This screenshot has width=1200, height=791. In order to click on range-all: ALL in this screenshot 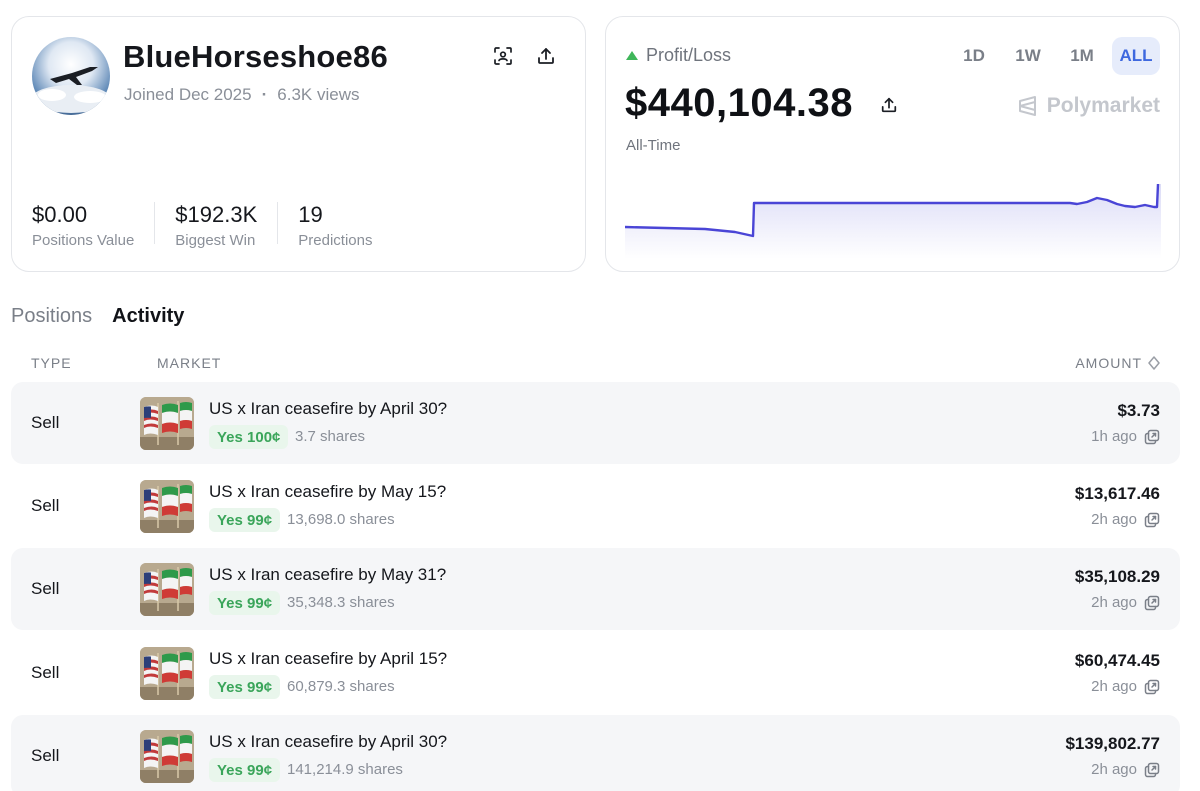, I will do `click(1136, 56)`.